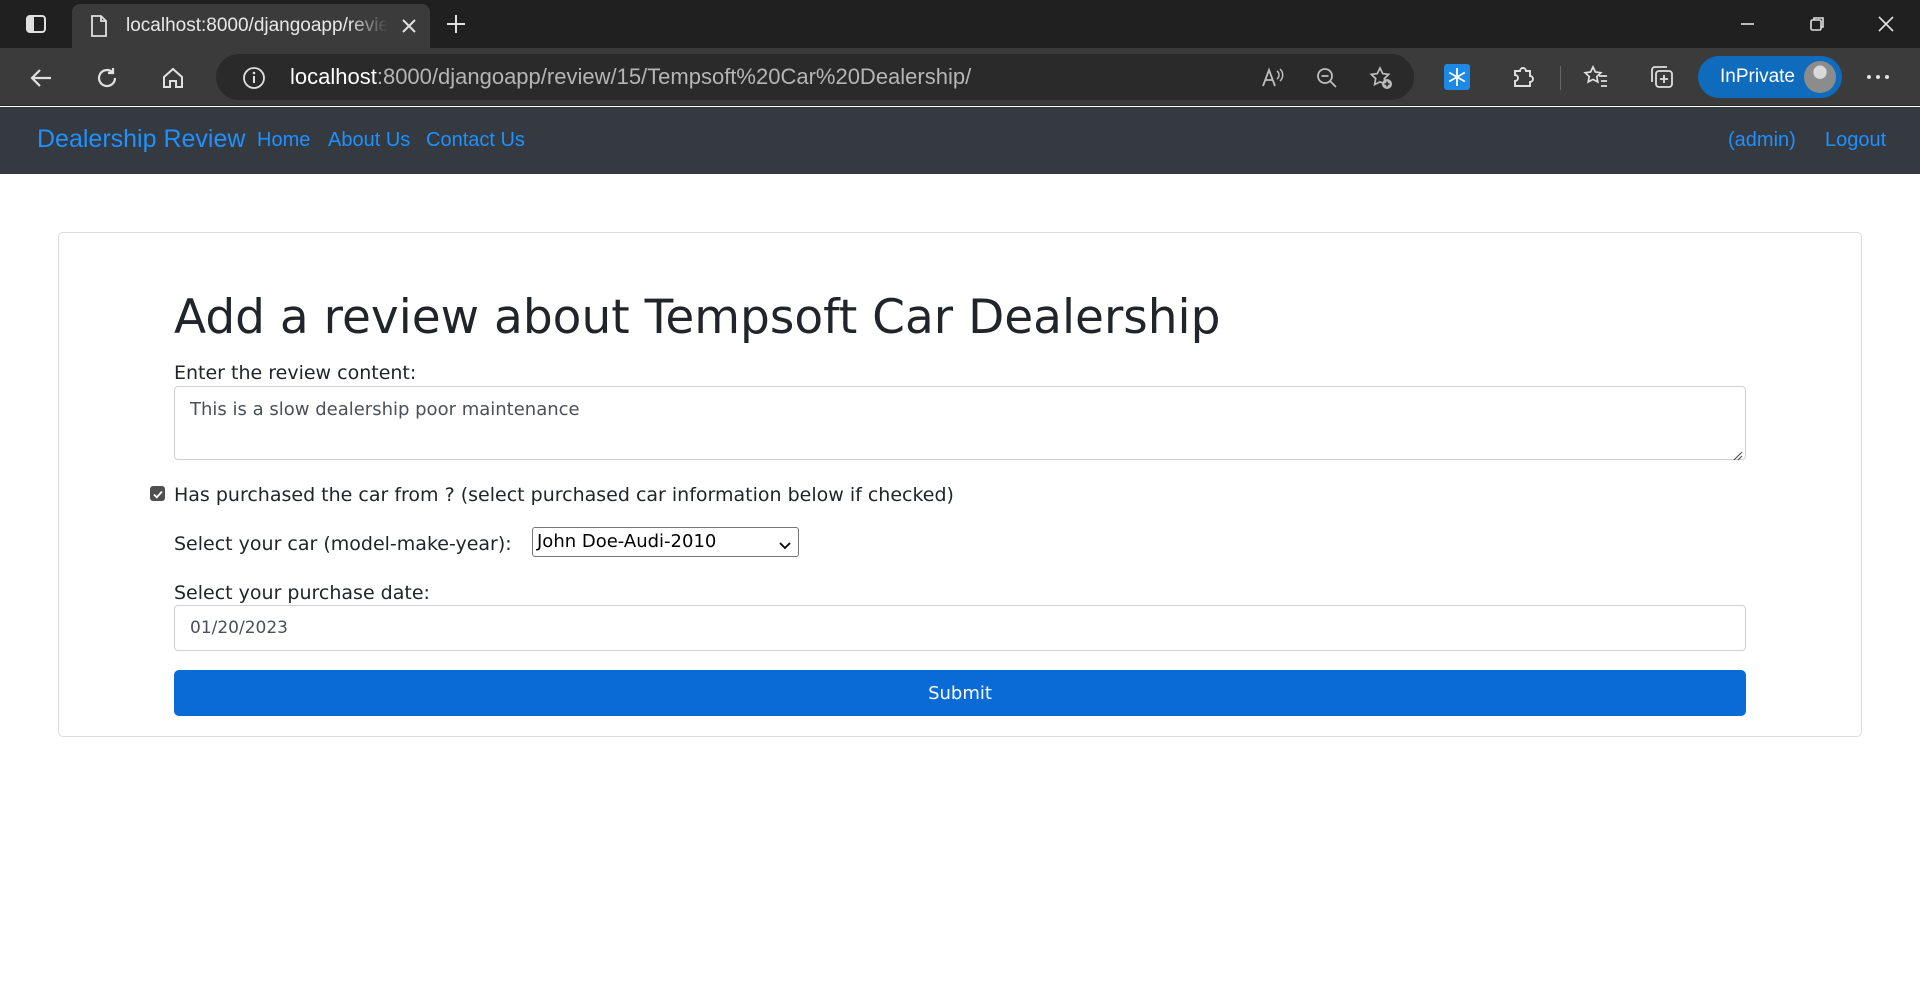 Image resolution: width=1920 pixels, height=1006 pixels. What do you see at coordinates (1327, 78) in the screenshot?
I see `zoom-out-icon` at bounding box center [1327, 78].